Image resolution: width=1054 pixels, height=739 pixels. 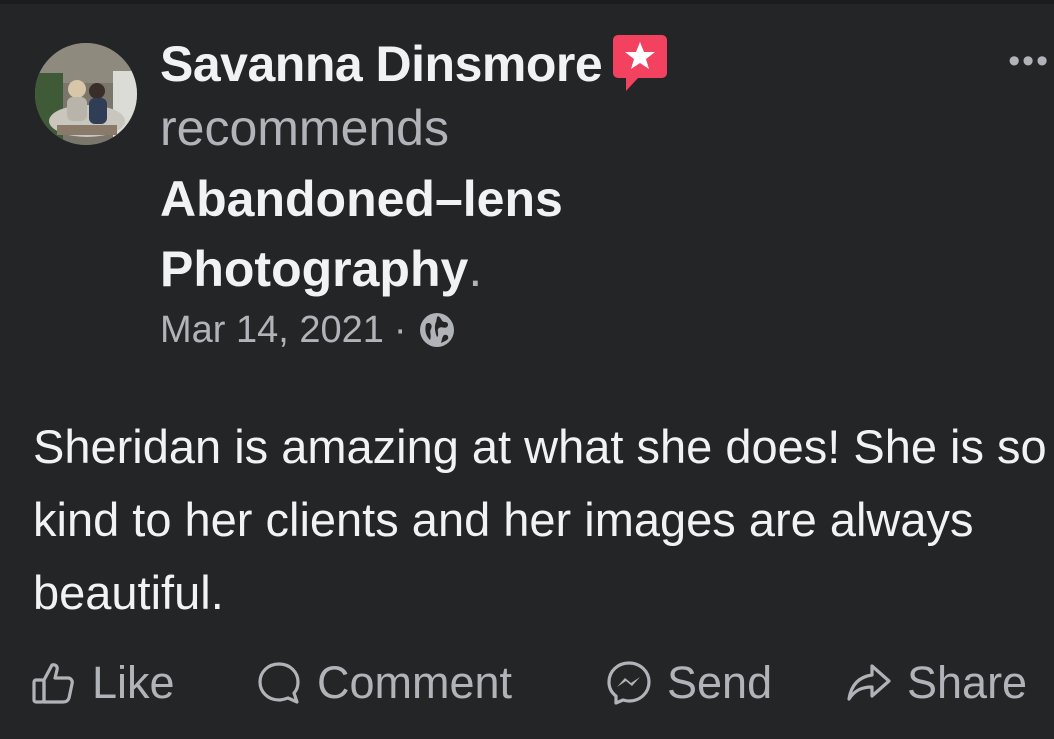 I want to click on thumbs-up-icon, so click(x=53, y=683).